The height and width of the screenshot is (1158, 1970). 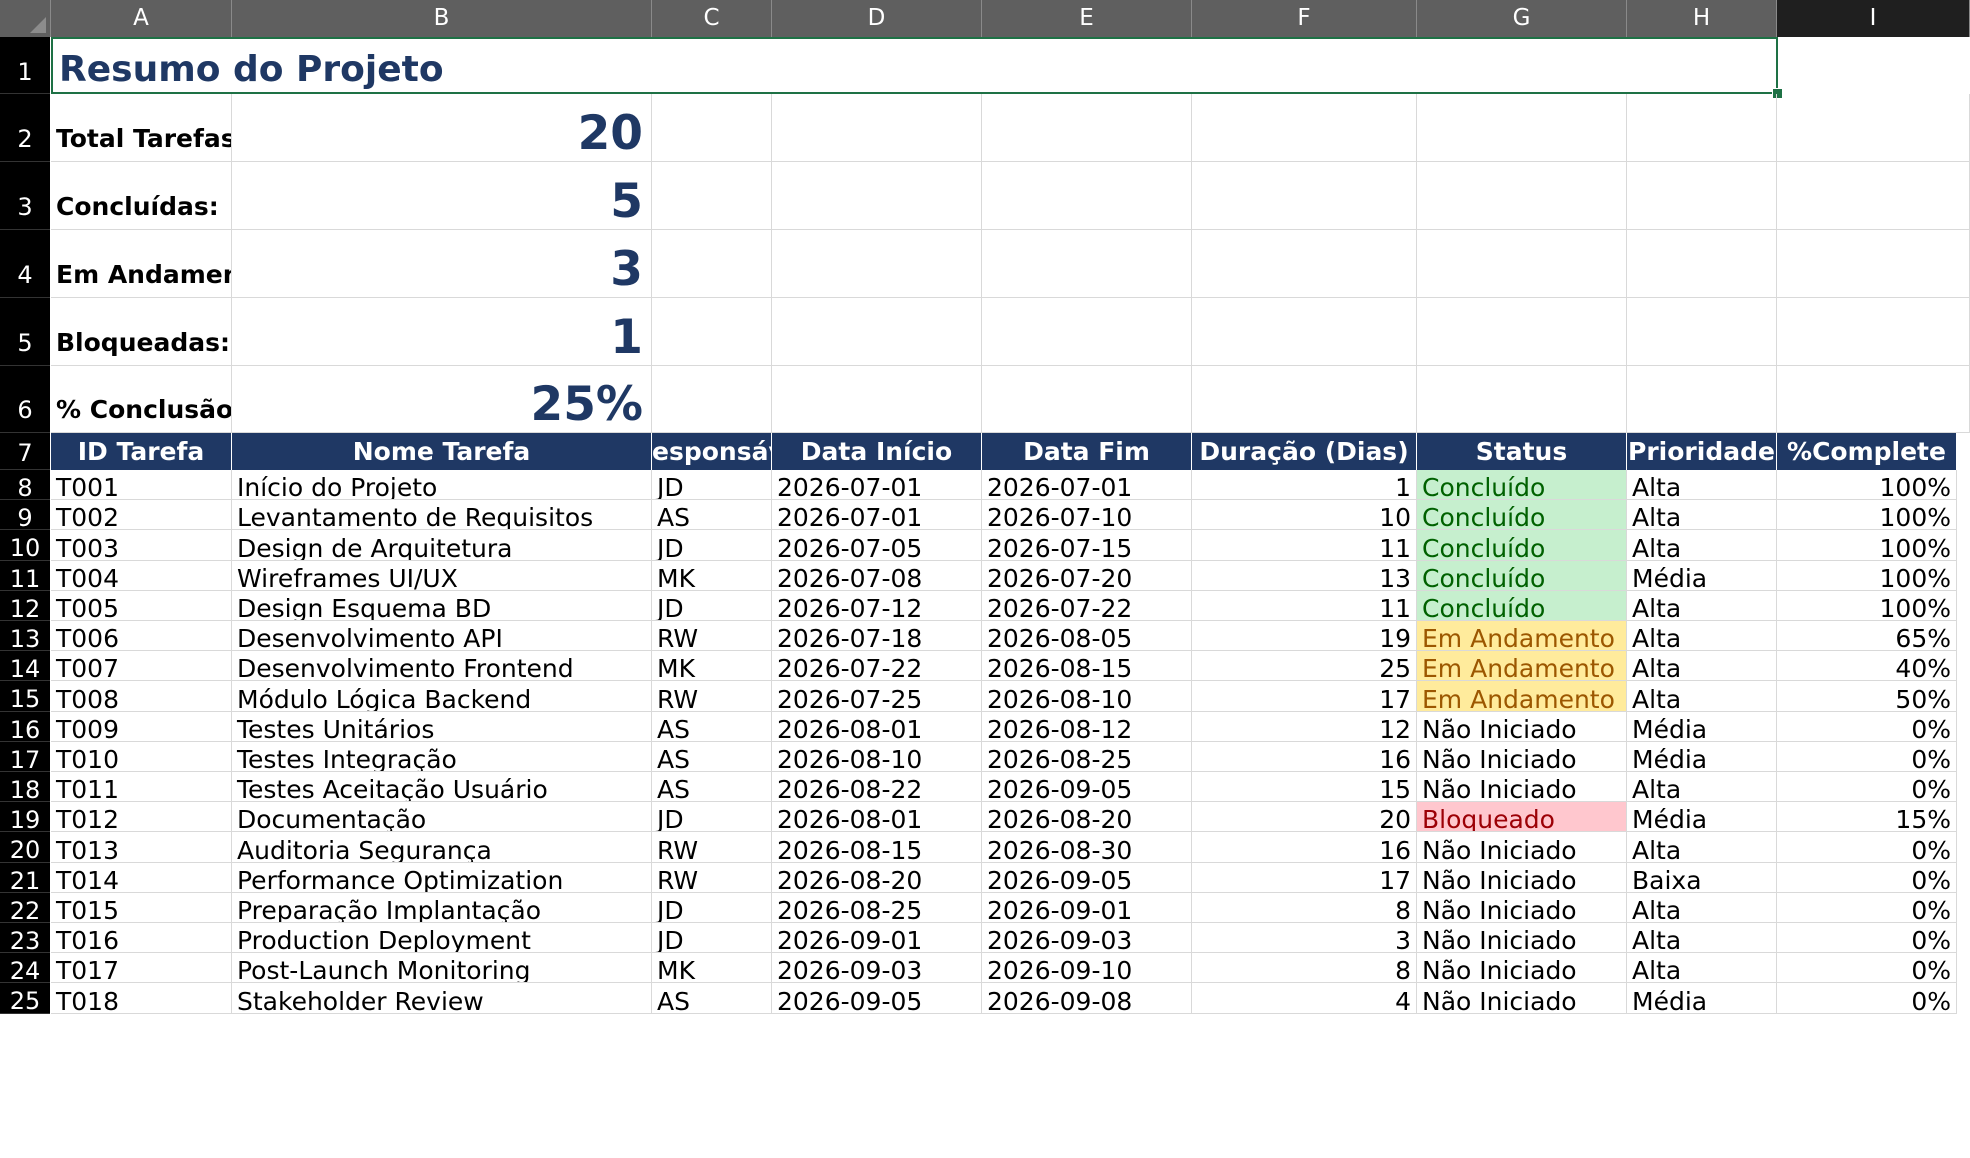 What do you see at coordinates (141, 757) in the screenshot?
I see `task-id: T010` at bounding box center [141, 757].